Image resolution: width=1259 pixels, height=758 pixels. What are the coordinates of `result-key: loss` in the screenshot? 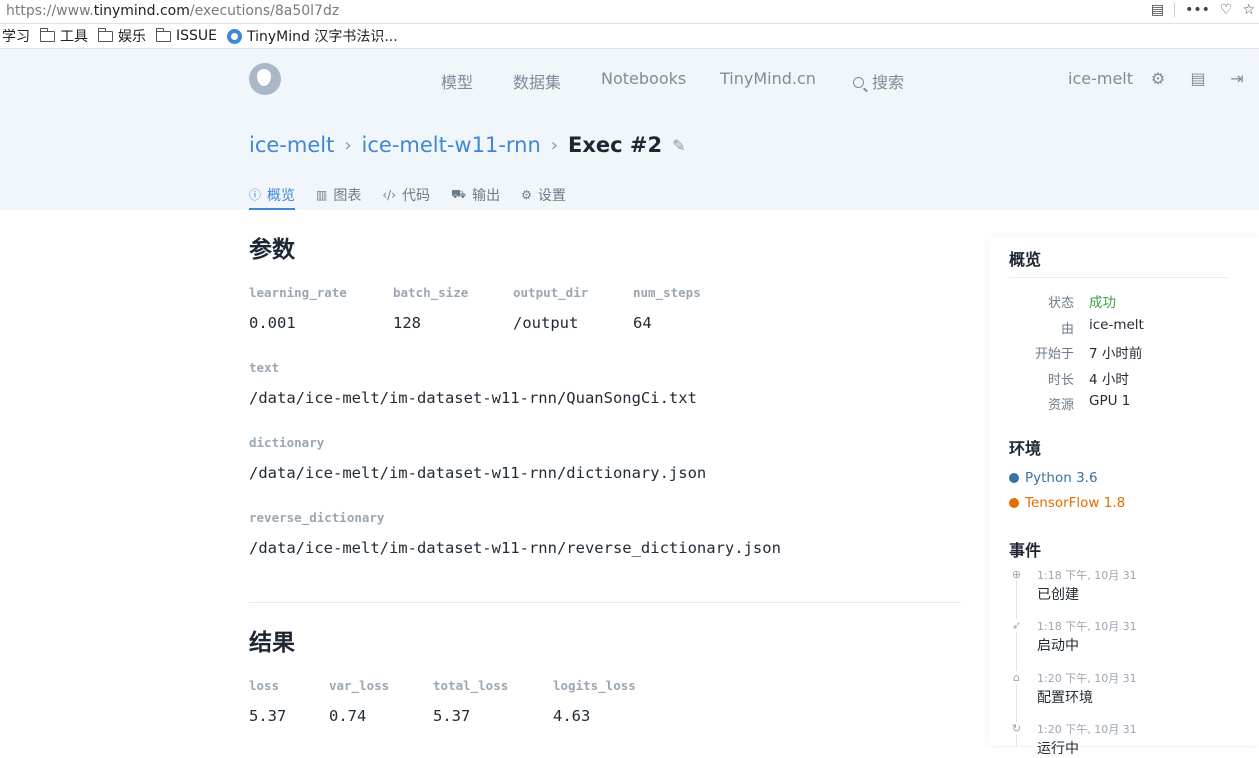 It's located at (264, 685).